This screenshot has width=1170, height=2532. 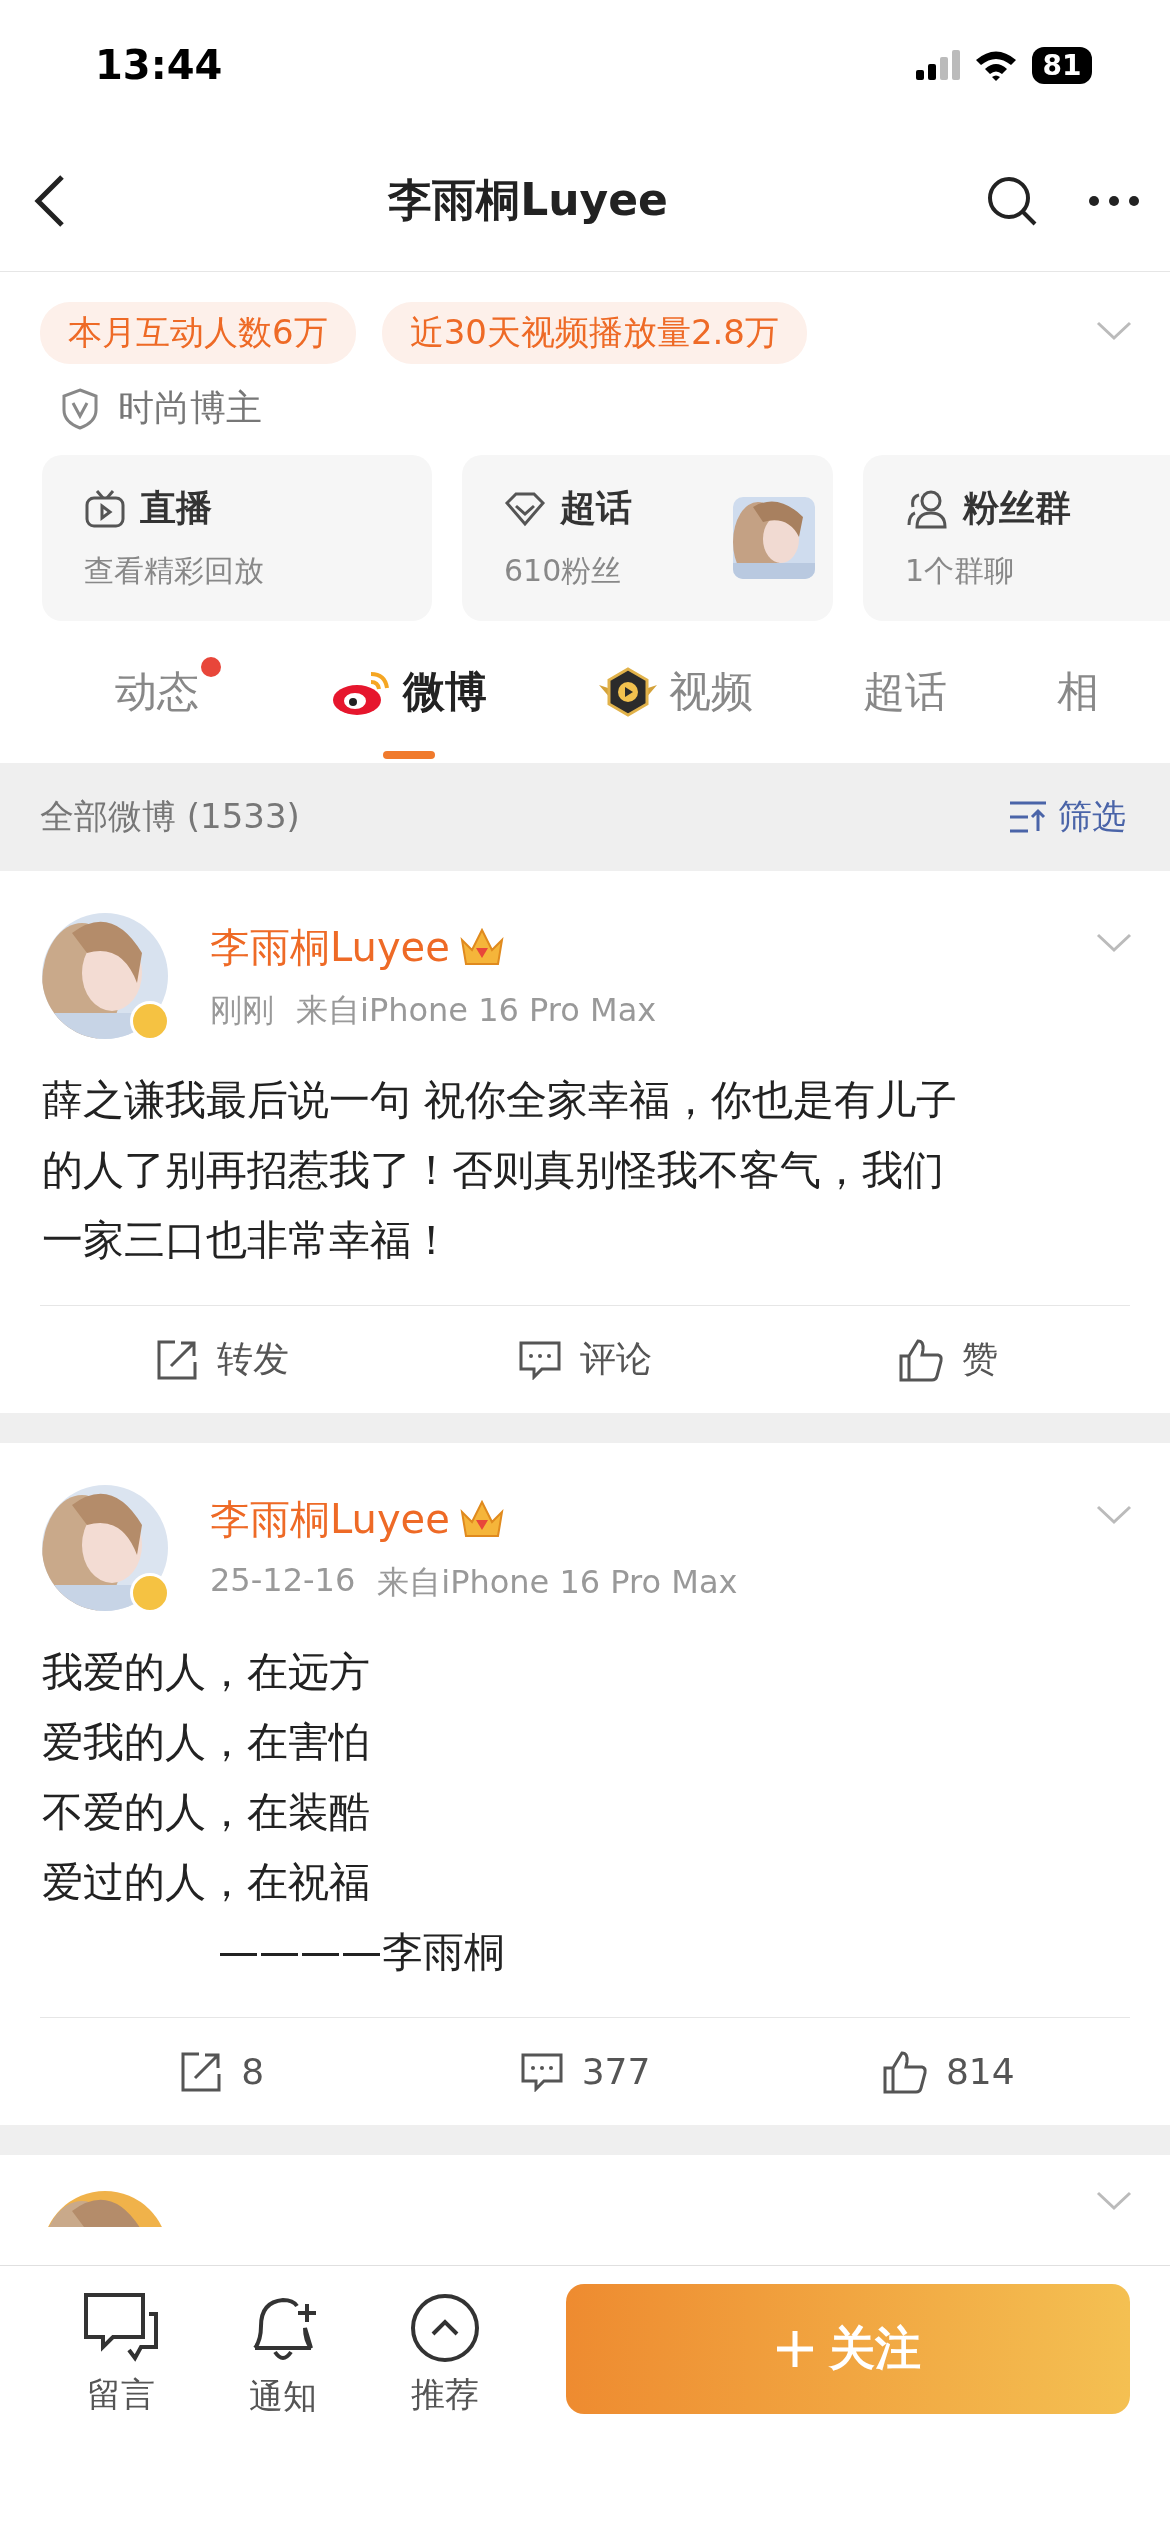 I want to click on signal-icon, so click(x=938, y=65).